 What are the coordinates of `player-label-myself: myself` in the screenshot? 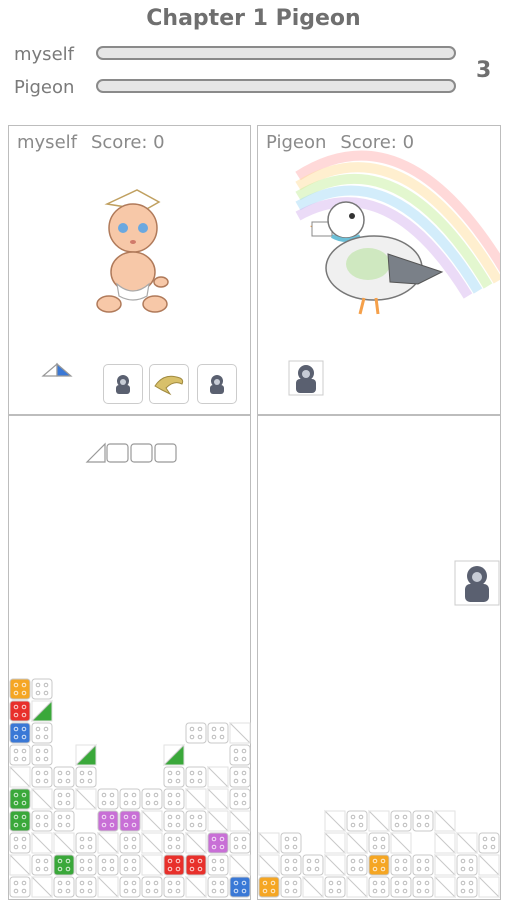 It's located at (44, 54).